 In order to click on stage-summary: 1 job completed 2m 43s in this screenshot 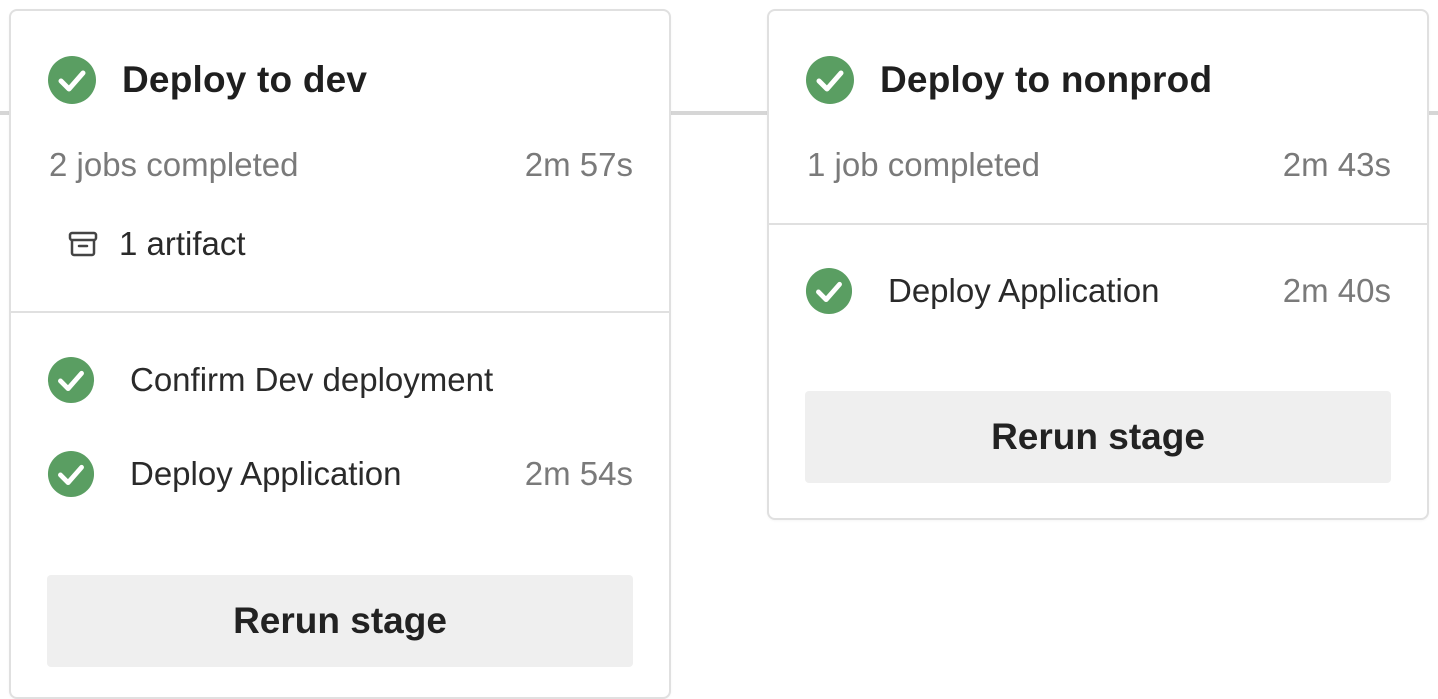, I will do `click(1099, 165)`.